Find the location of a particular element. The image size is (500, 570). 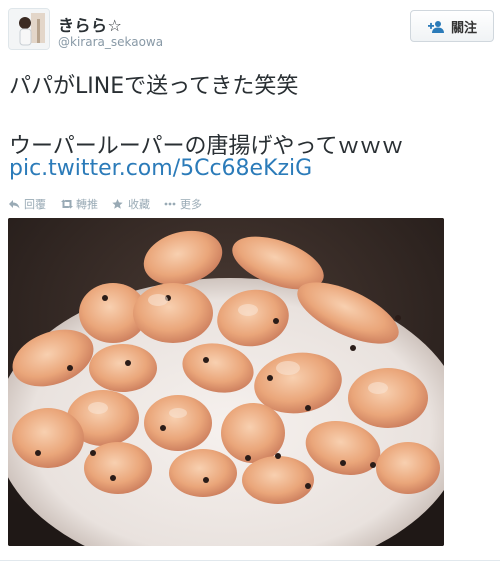

user-avatar-image is located at coordinates (29, 29).